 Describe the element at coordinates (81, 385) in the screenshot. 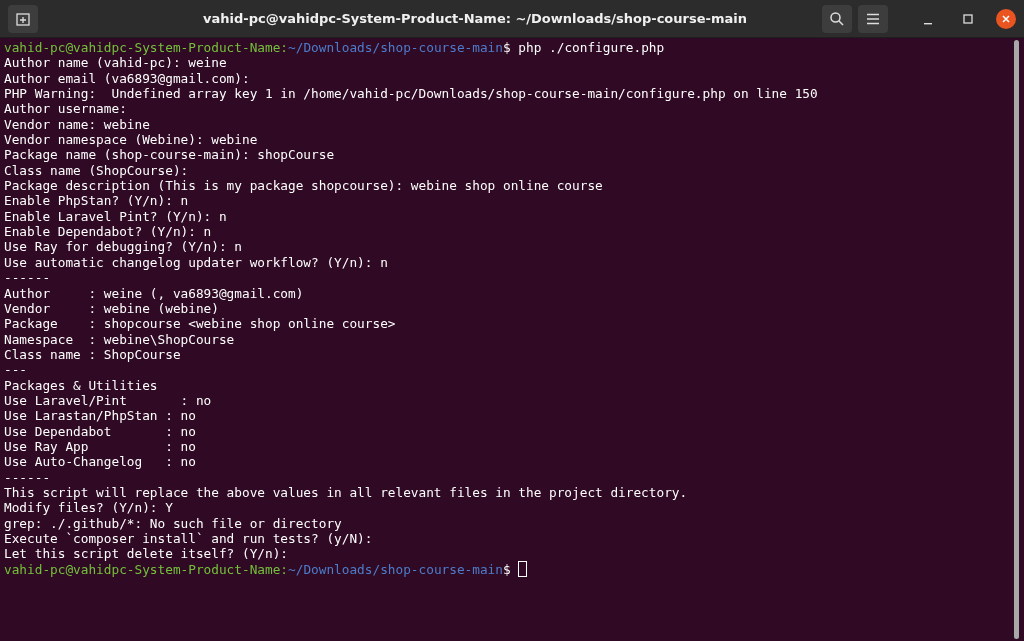

I see `output-line: Packages & Utilities` at that location.